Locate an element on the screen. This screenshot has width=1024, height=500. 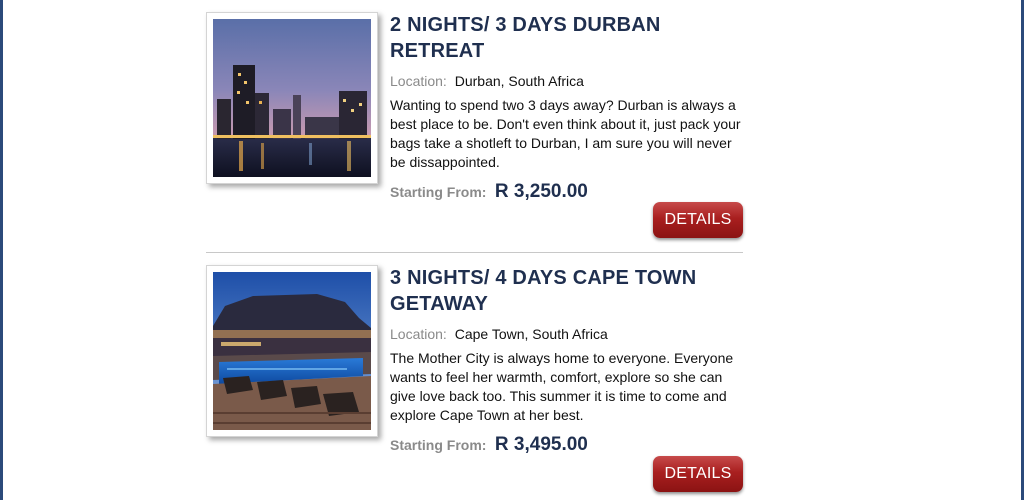
package-title: 2 NIGHTS/ 3 DAYS DURBAN RETREAT is located at coordinates (566, 38).